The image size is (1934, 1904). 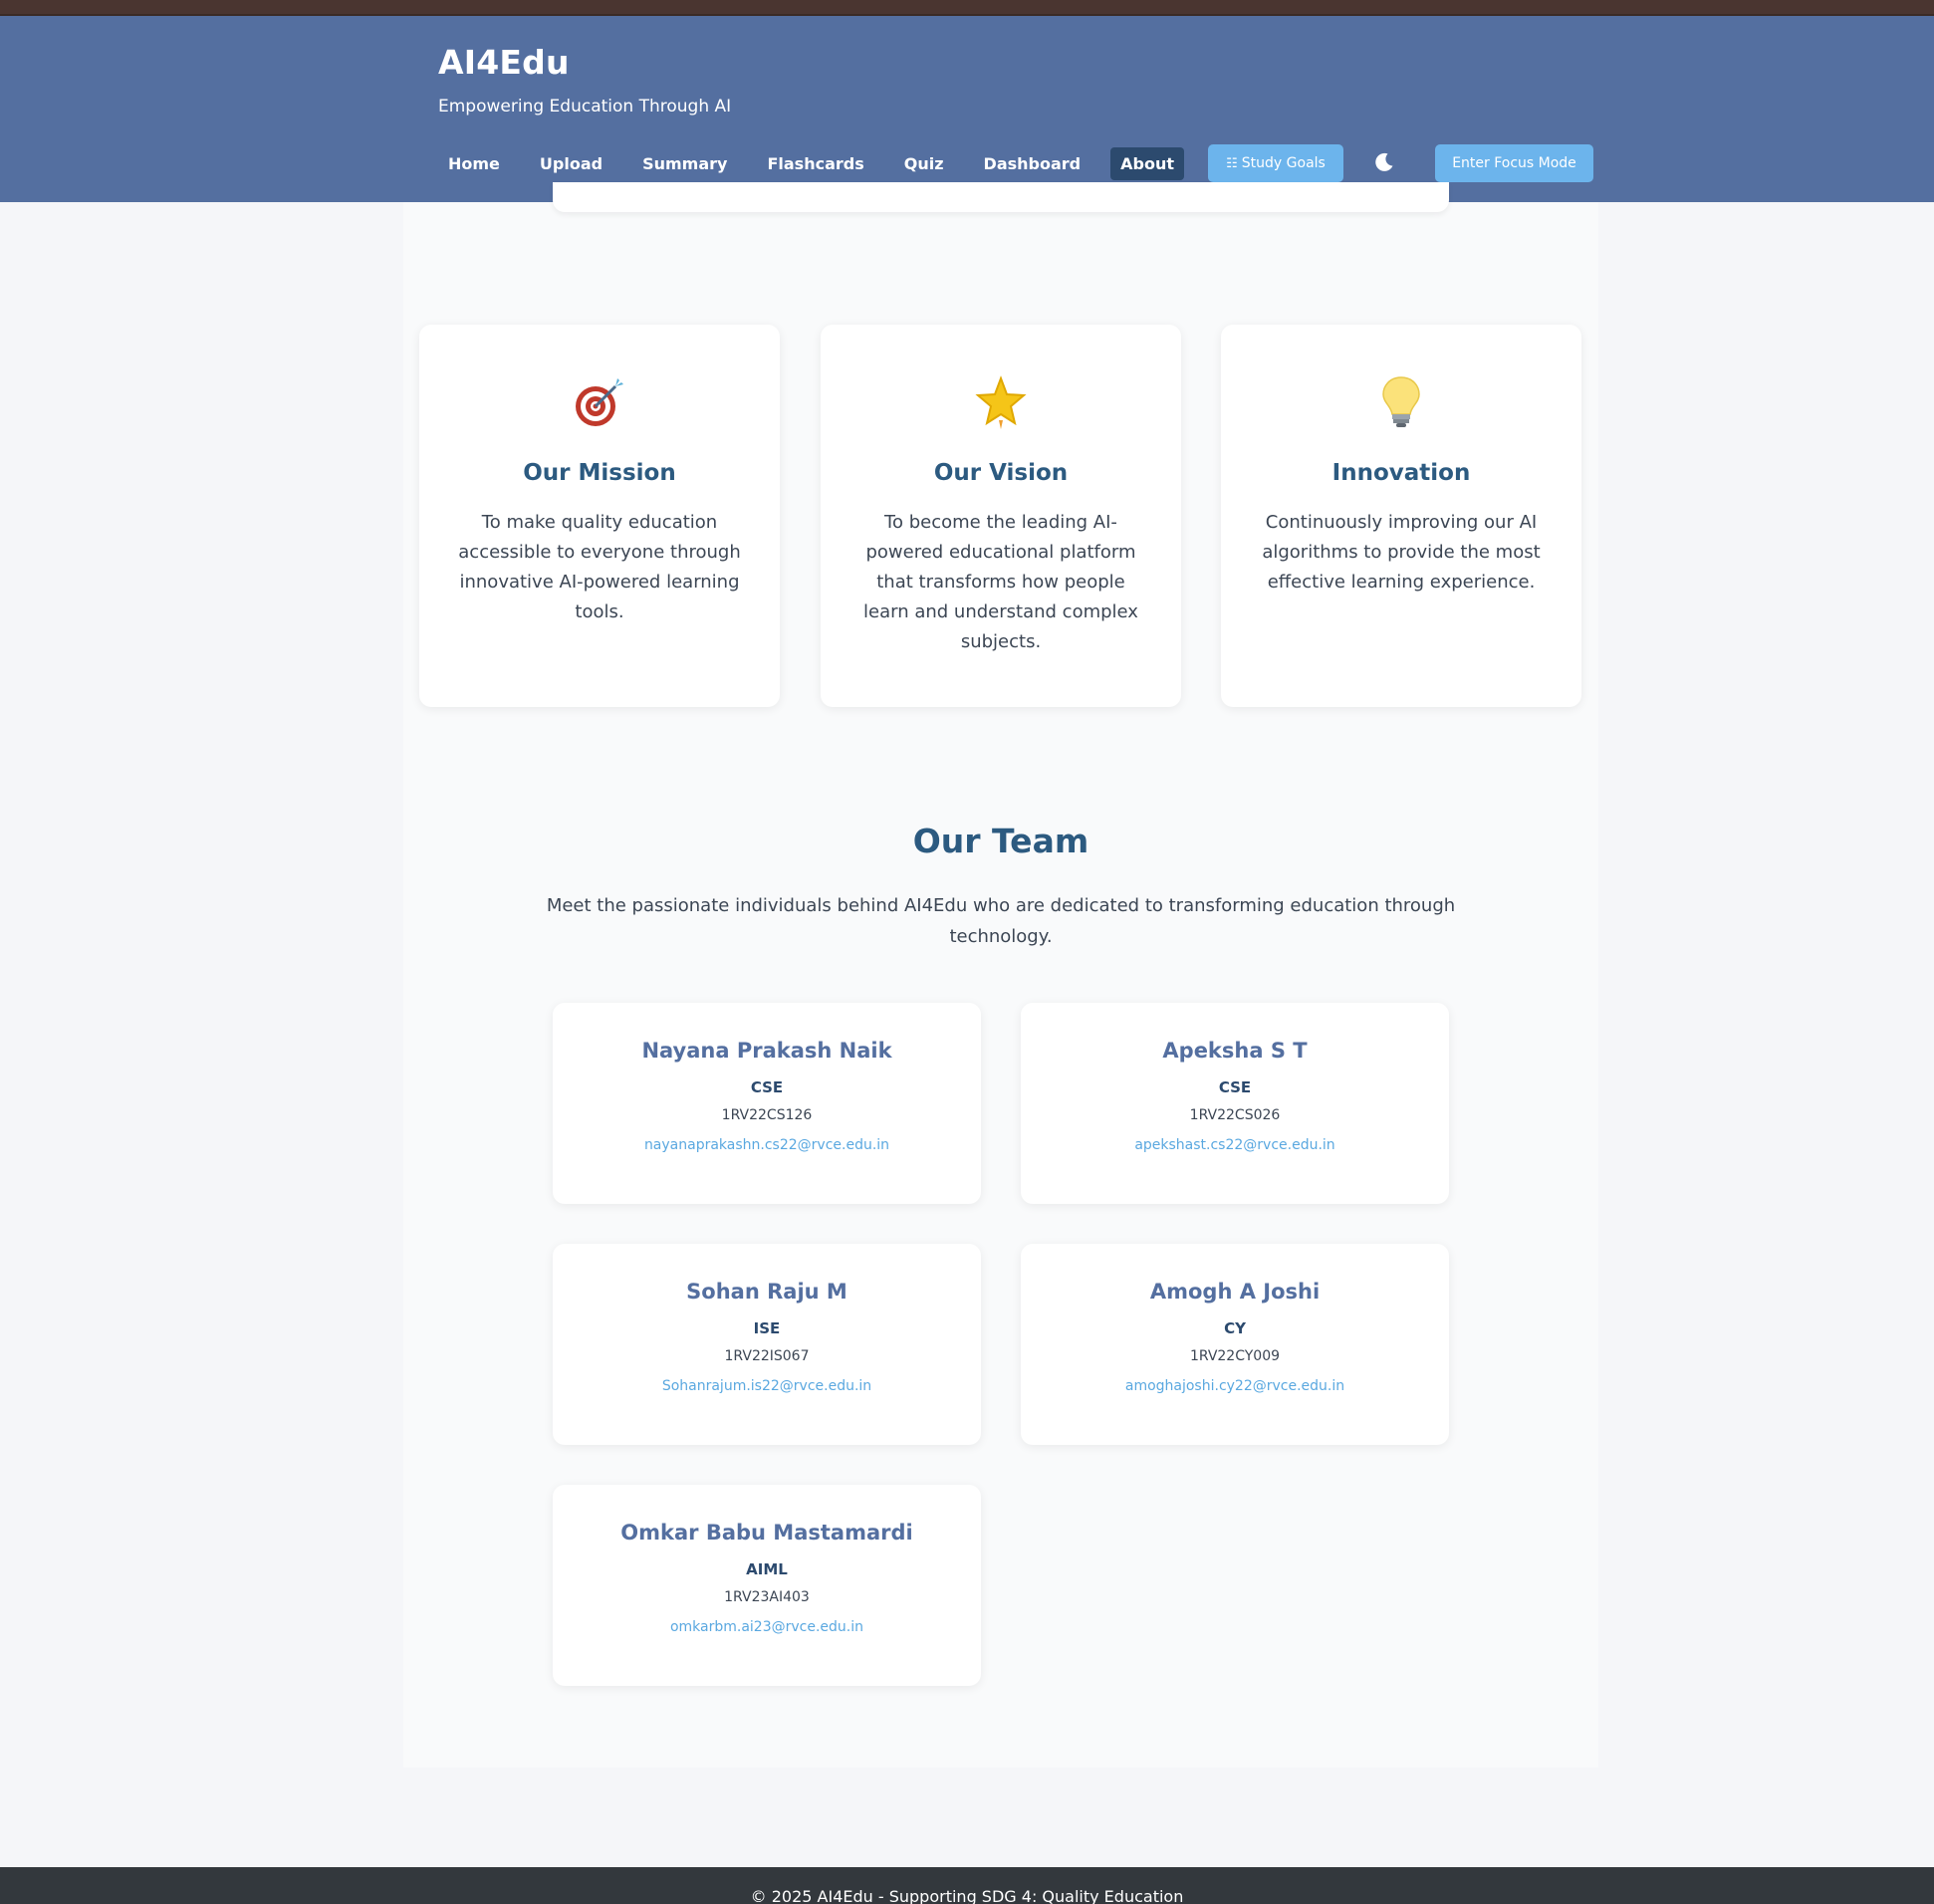 What do you see at coordinates (1001, 197) in the screenshot?
I see `previous-card-edge` at bounding box center [1001, 197].